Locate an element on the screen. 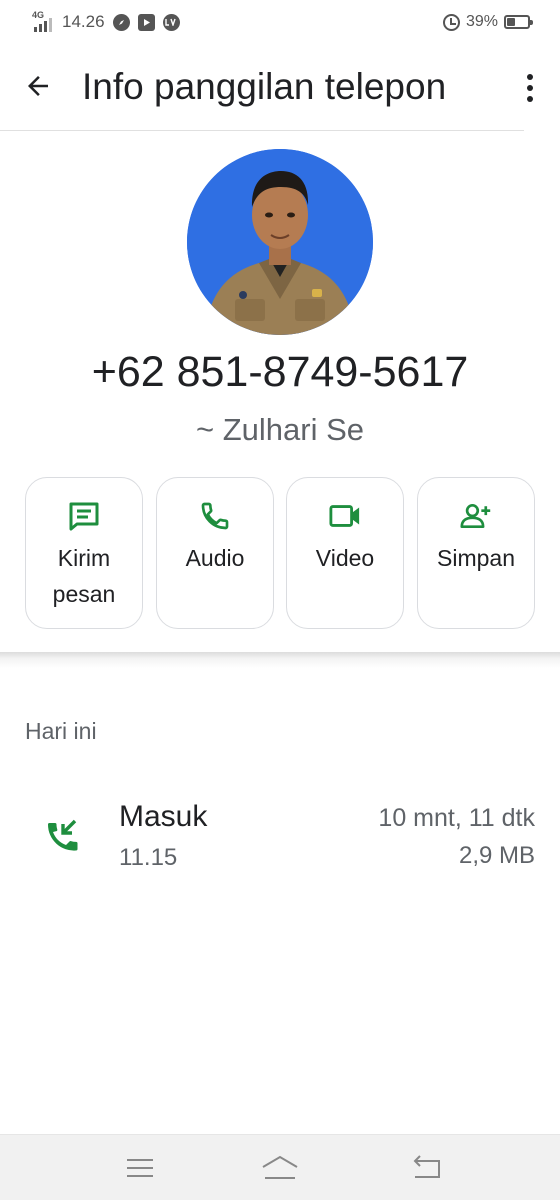 This screenshot has height=1200, width=560. save-contact-button: Simpan is located at coordinates (476, 553).